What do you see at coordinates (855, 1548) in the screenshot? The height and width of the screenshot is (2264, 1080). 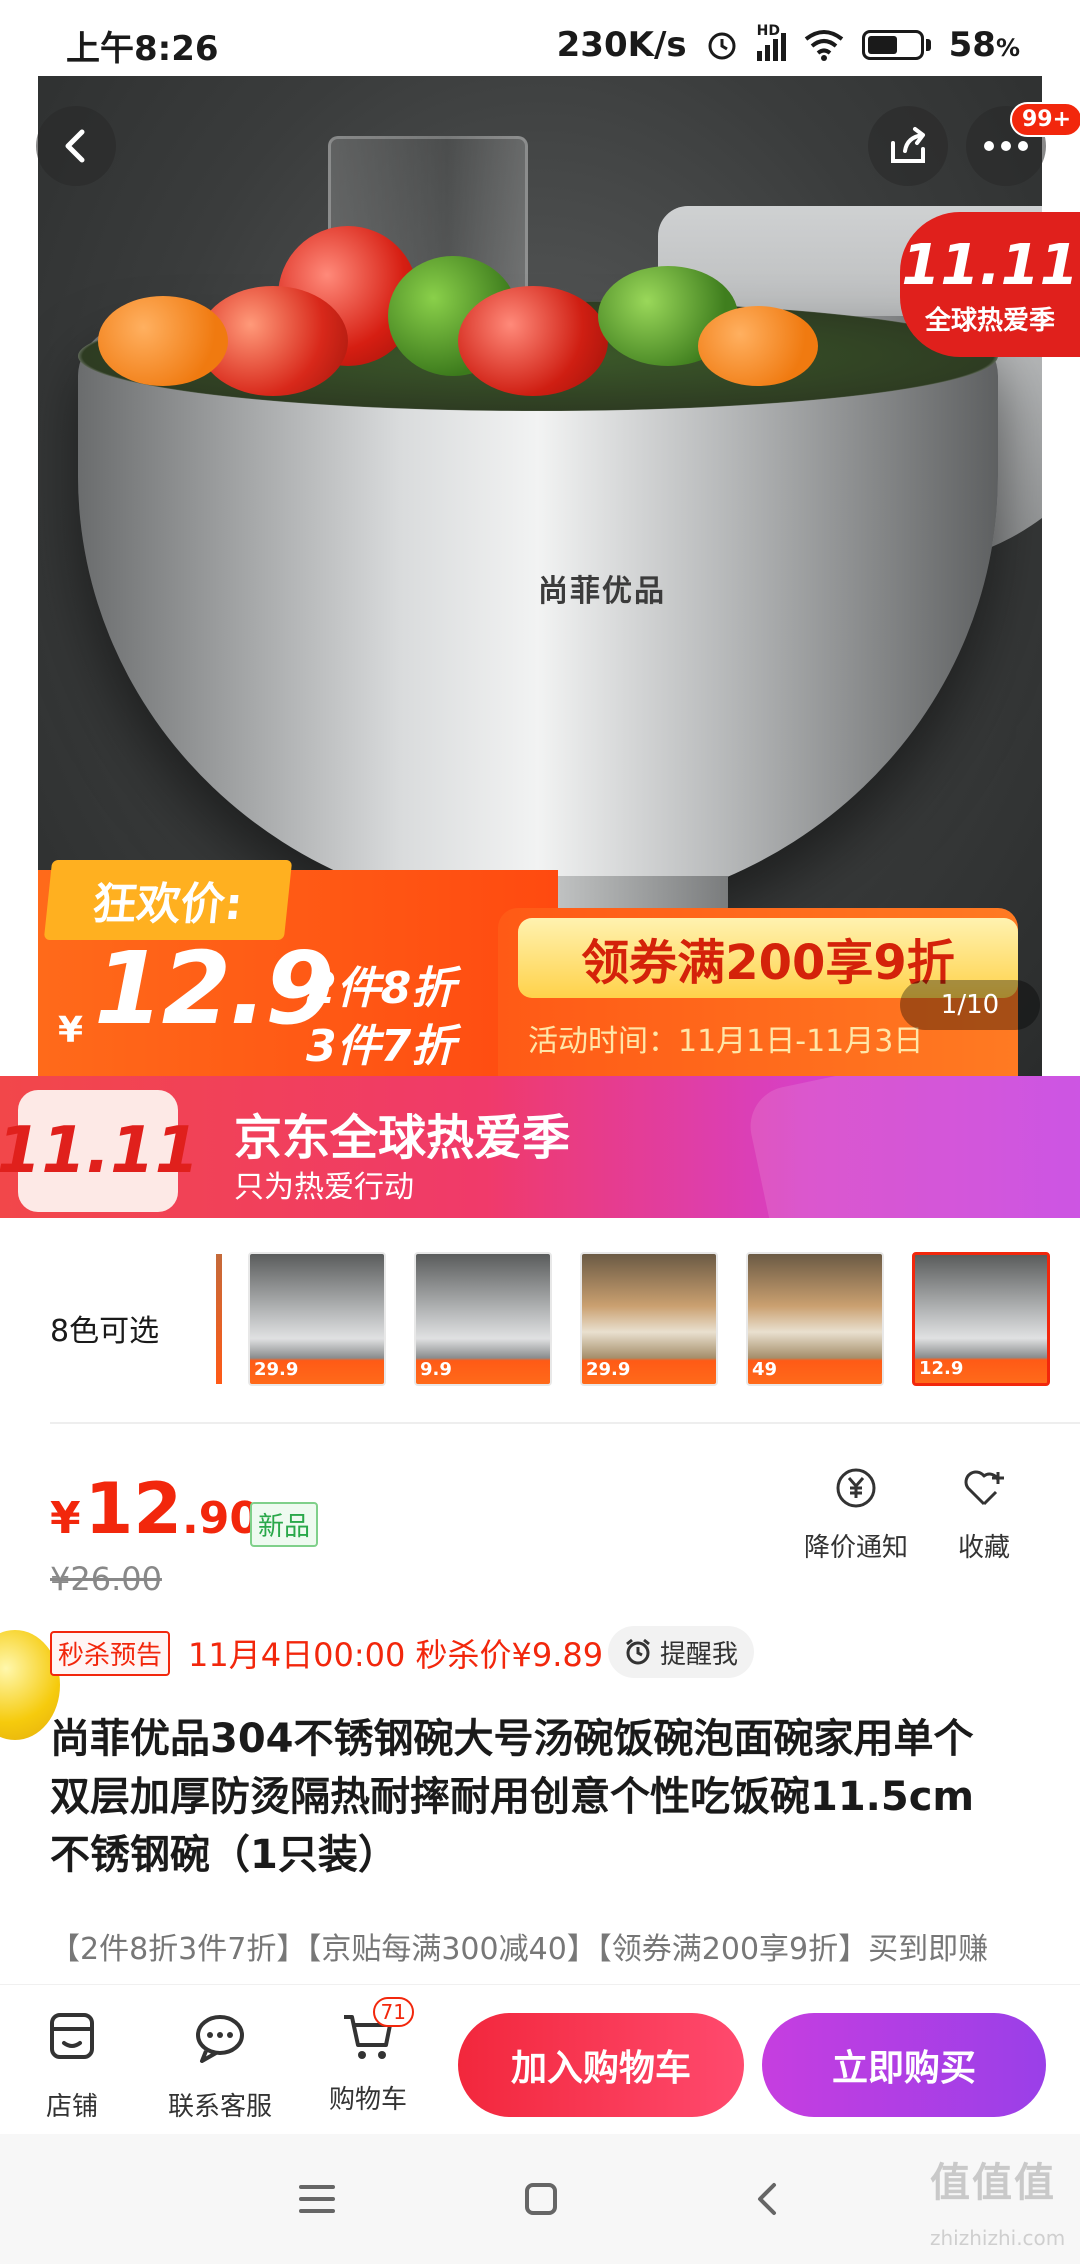 I see `price-alert-label: 降价通知` at bounding box center [855, 1548].